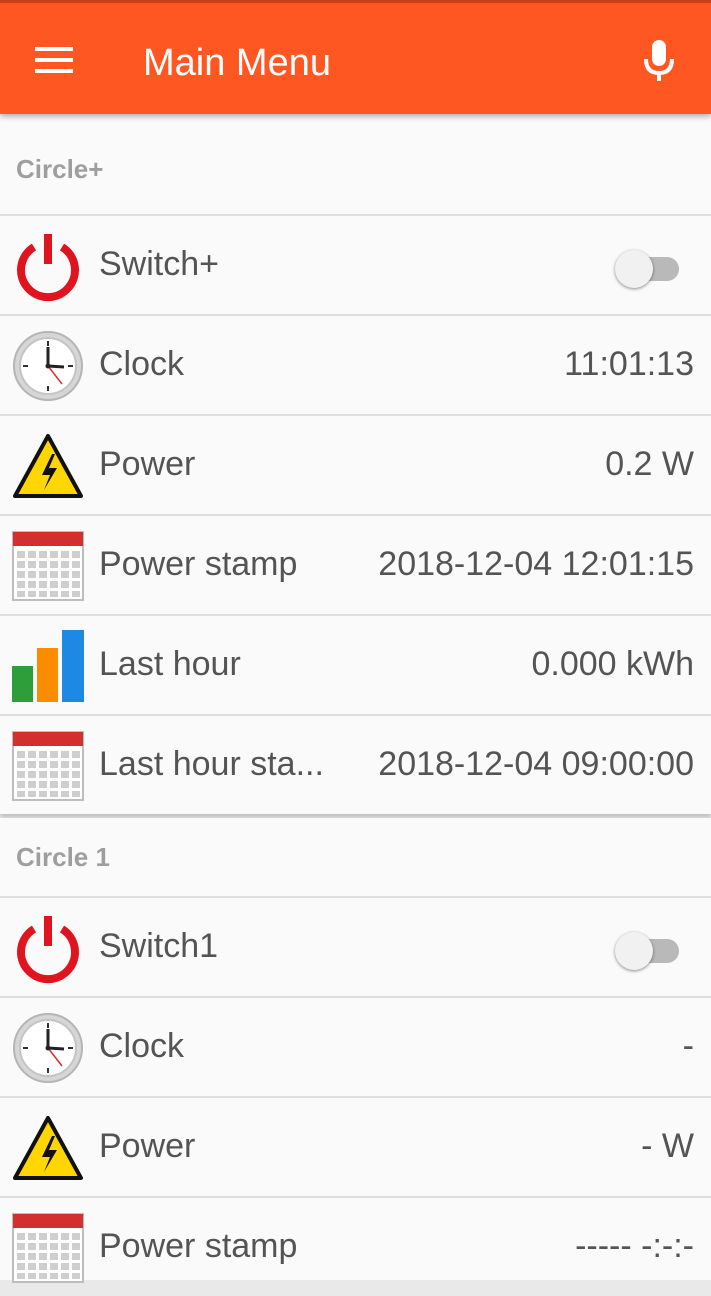  What do you see at coordinates (688, 1046) in the screenshot?
I see `row-value: -` at bounding box center [688, 1046].